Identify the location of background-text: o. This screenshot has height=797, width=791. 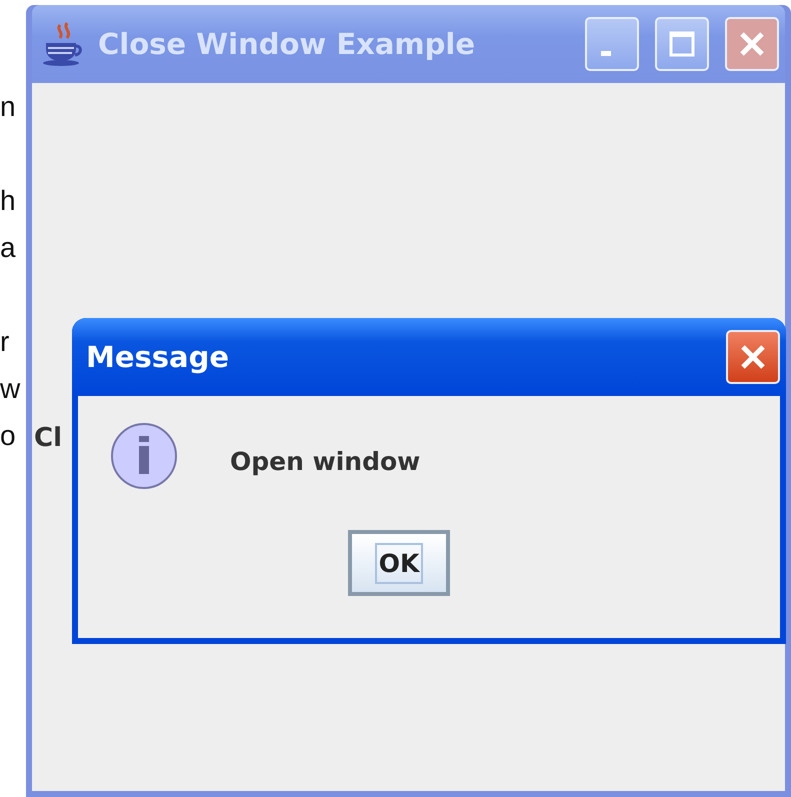
(8, 436).